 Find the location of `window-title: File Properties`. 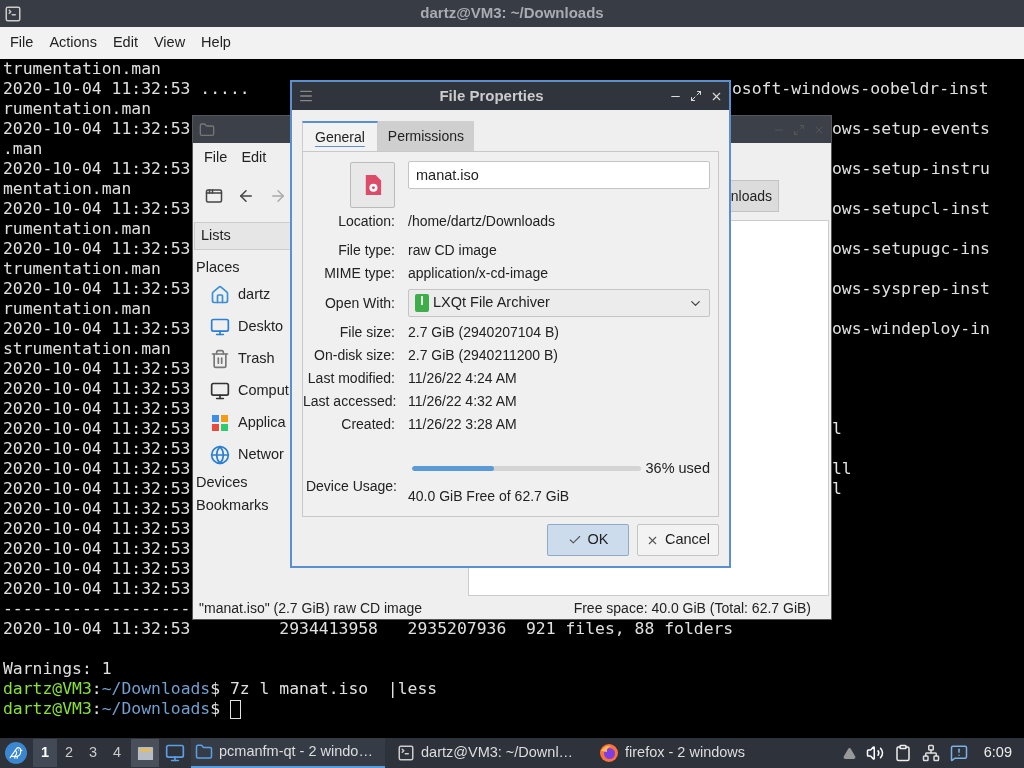

window-title: File Properties is located at coordinates (491, 95).